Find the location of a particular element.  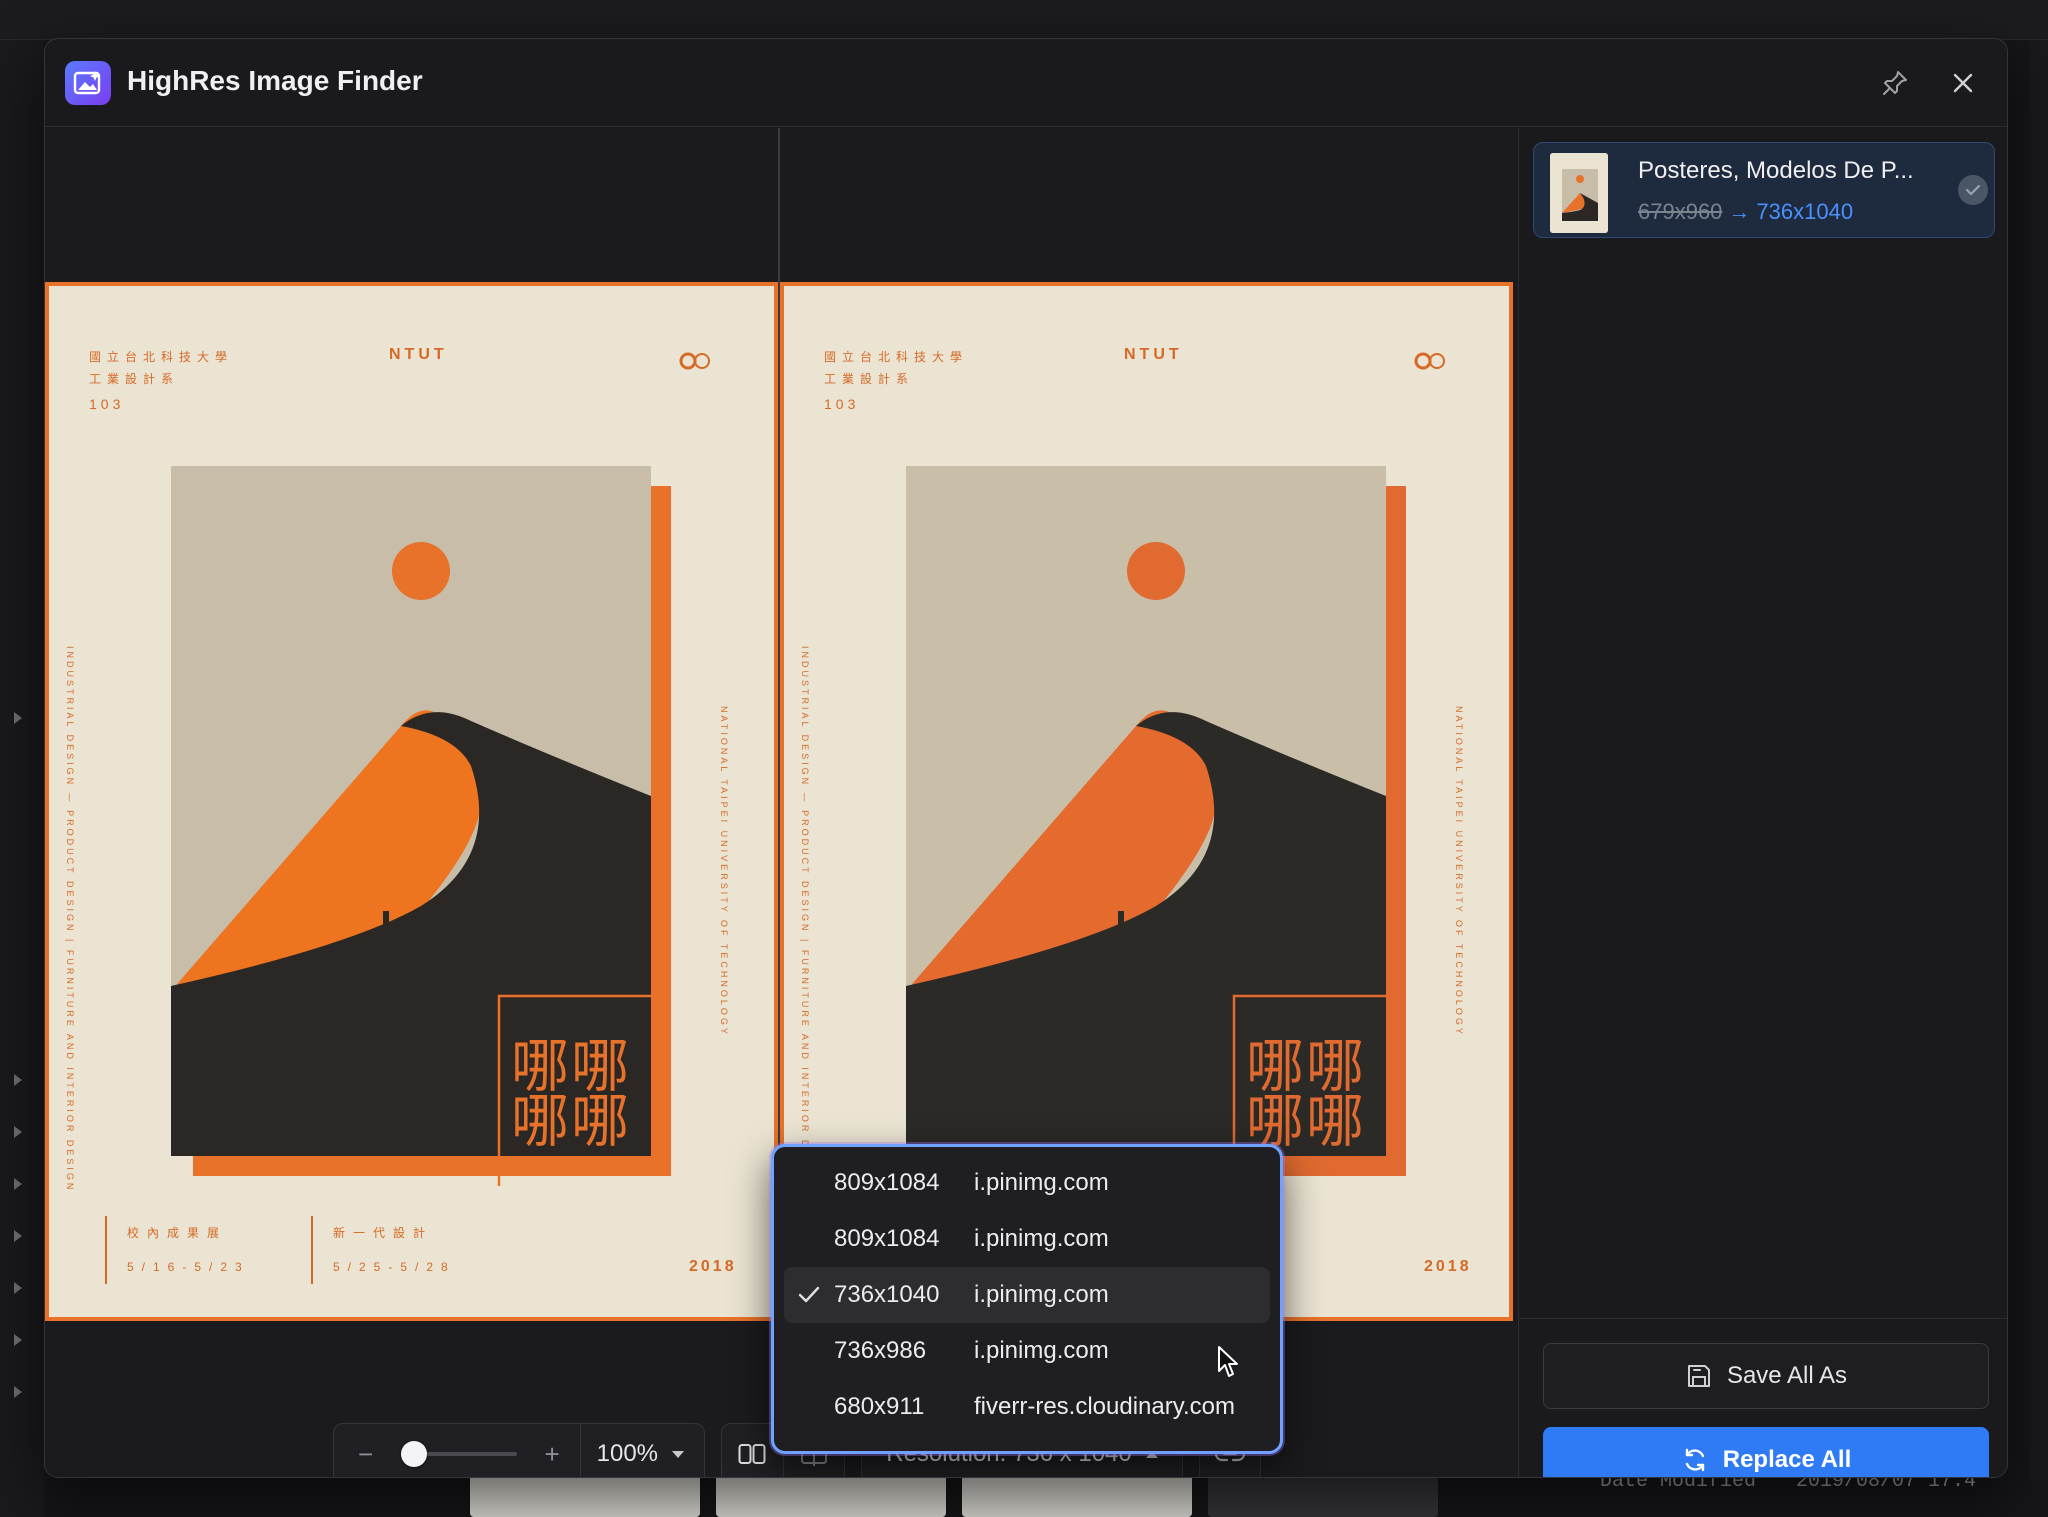

replace-all-button: Replace All is located at coordinates (1766, 1452).